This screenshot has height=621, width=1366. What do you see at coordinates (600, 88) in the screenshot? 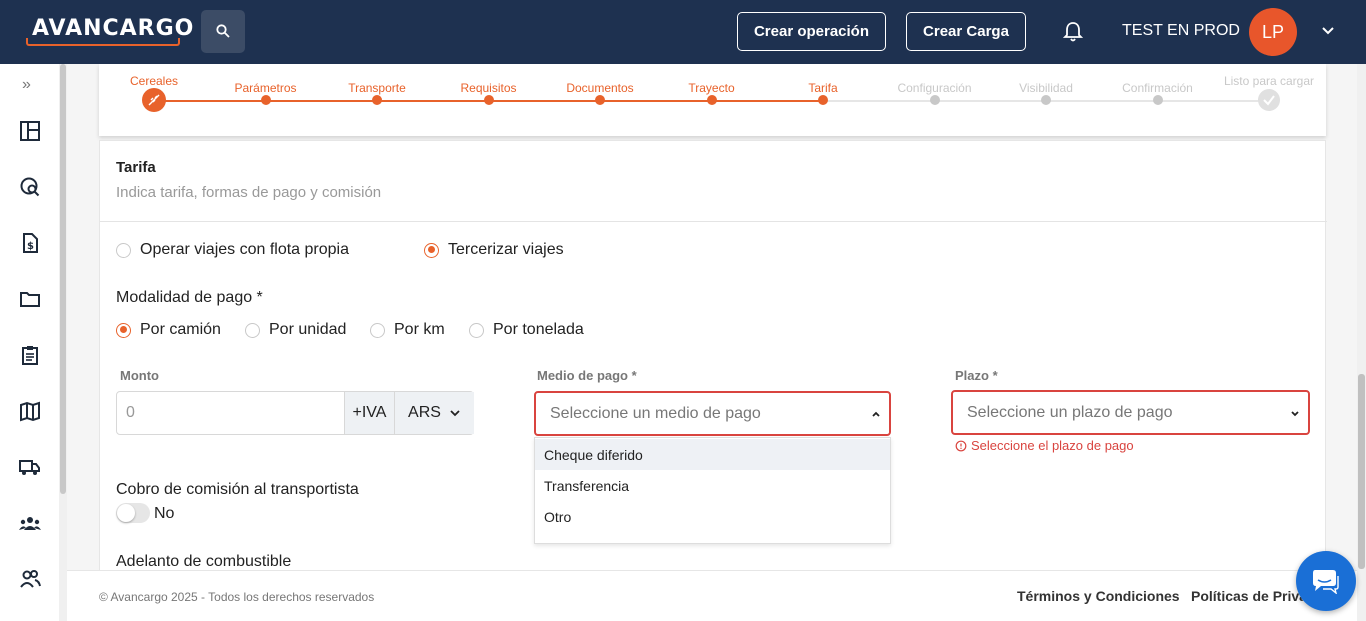
I see `step-label: Documentos` at bounding box center [600, 88].